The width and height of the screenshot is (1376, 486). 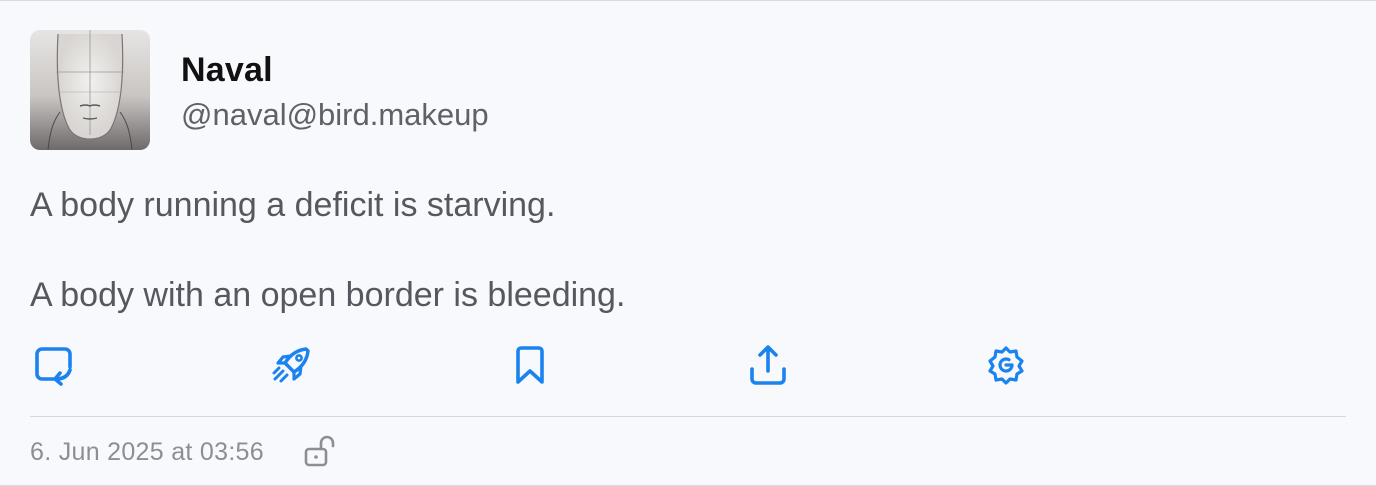 I want to click on post-text-line: A body with an open border is bleeding., so click(x=328, y=295).